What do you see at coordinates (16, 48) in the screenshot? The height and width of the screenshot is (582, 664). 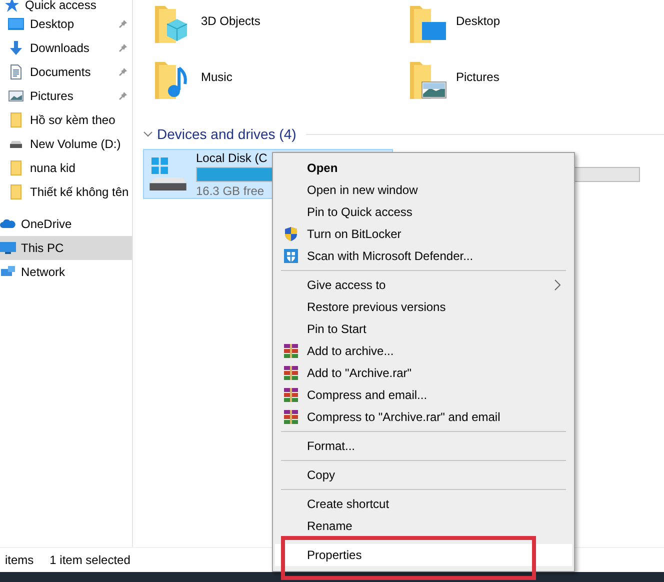 I see `download-arrow-icon` at bounding box center [16, 48].